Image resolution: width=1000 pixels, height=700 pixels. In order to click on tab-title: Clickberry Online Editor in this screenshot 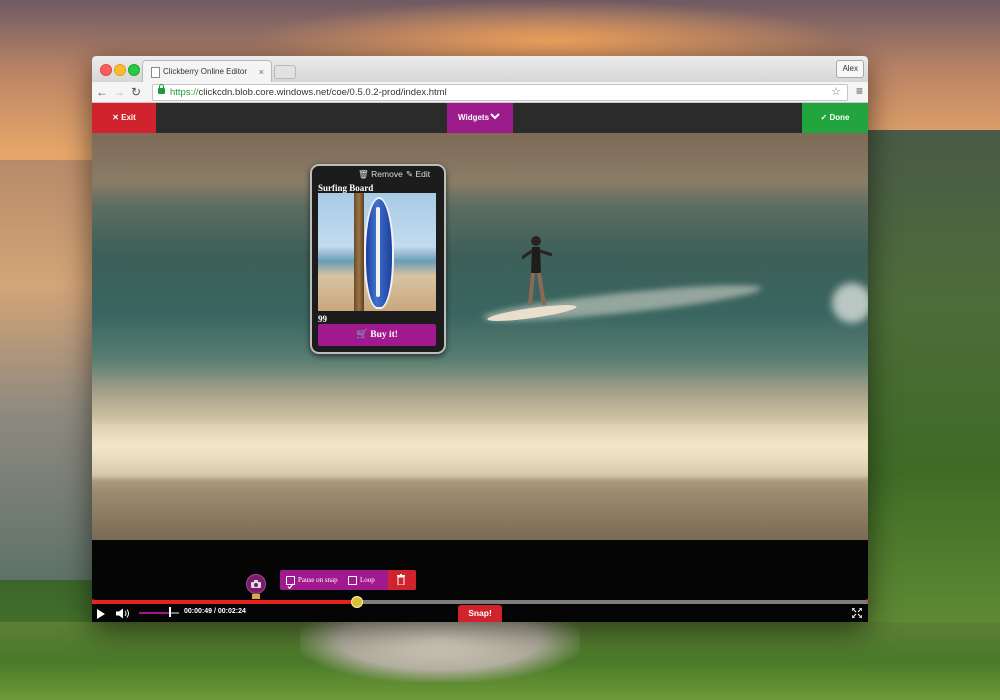, I will do `click(205, 71)`.